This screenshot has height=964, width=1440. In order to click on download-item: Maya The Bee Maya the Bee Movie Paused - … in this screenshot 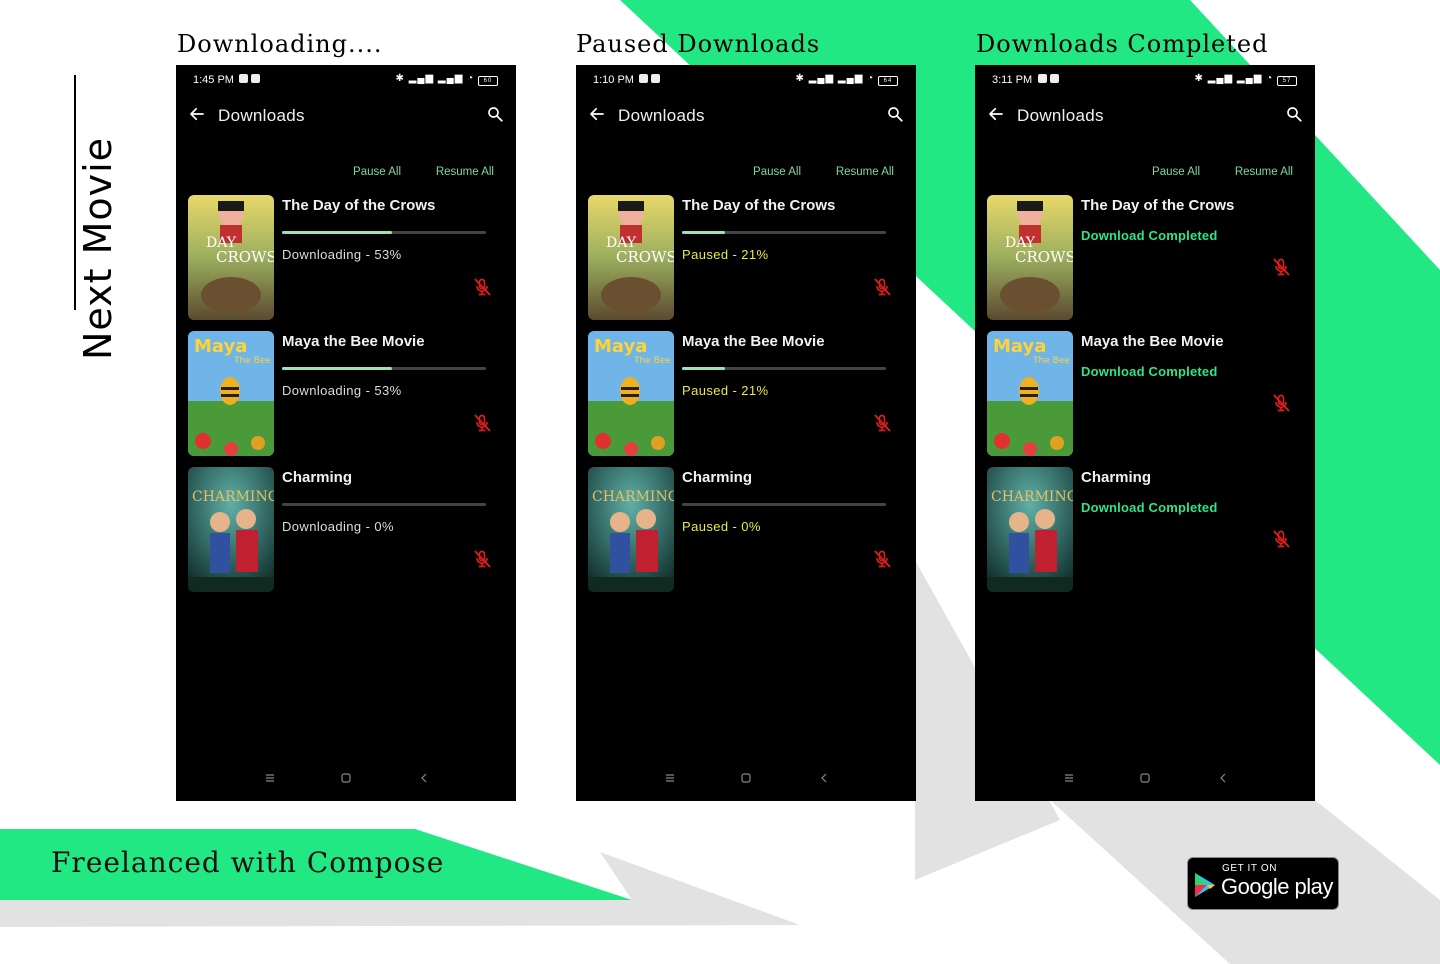, I will do `click(746, 394)`.